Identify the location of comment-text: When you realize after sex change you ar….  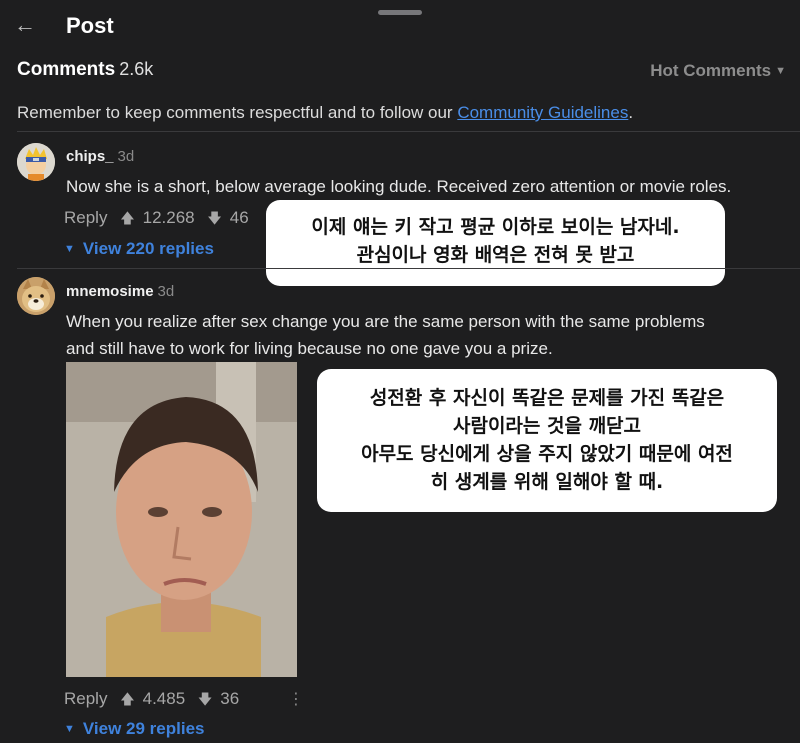
(428, 335).